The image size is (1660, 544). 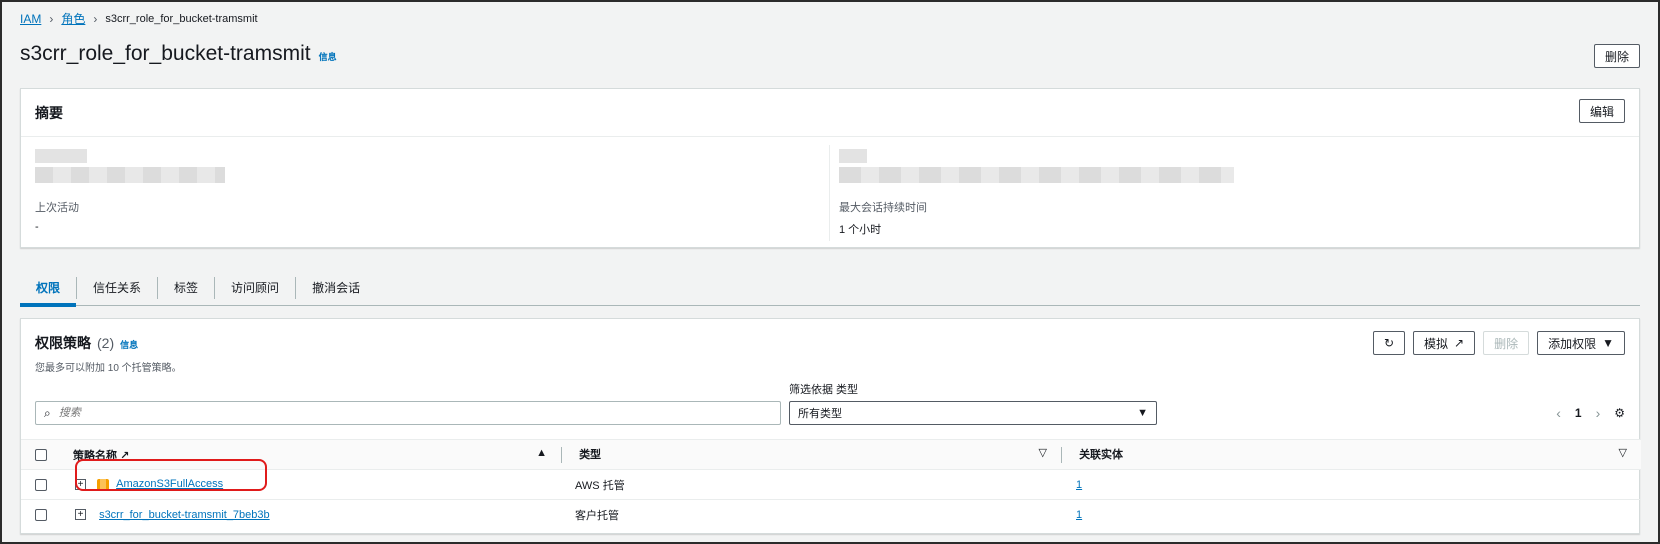 What do you see at coordinates (254, 287) in the screenshot?
I see `tab-access-advisor: 访问顾问` at bounding box center [254, 287].